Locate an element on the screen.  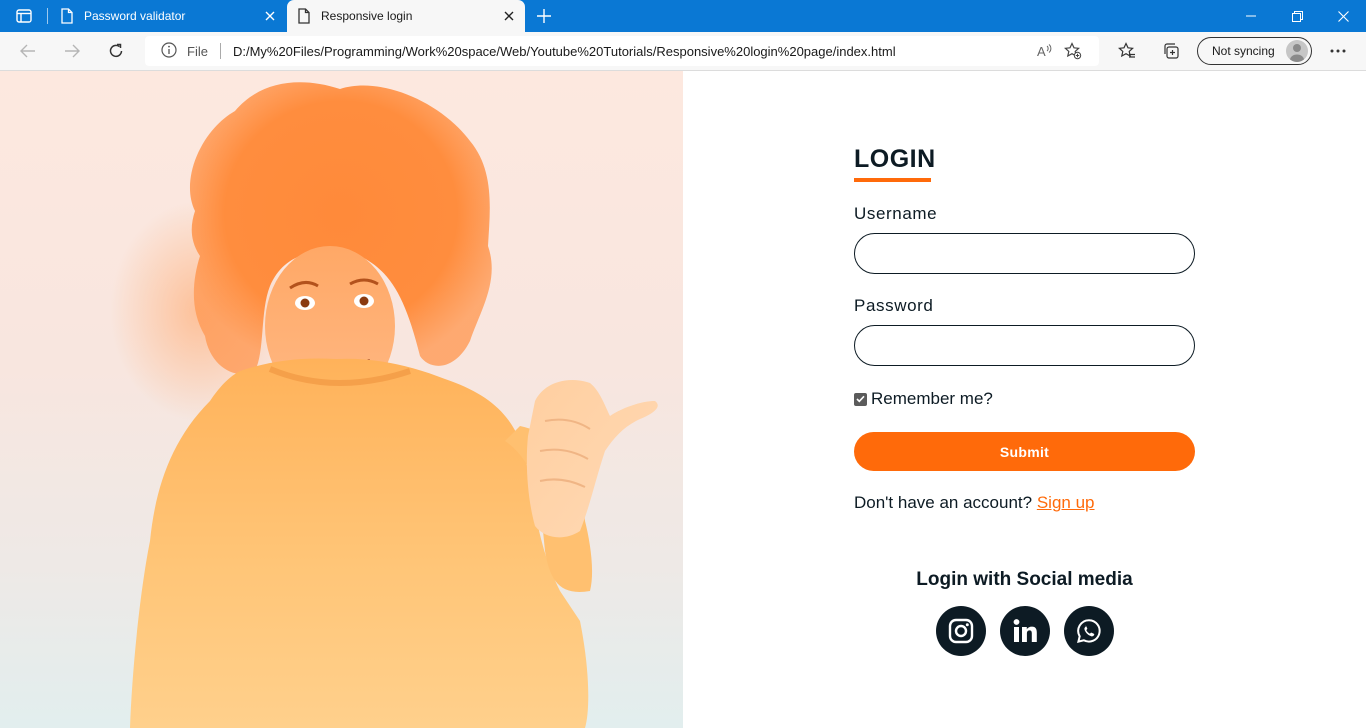
arrow-left-icon is located at coordinates (27, 51).